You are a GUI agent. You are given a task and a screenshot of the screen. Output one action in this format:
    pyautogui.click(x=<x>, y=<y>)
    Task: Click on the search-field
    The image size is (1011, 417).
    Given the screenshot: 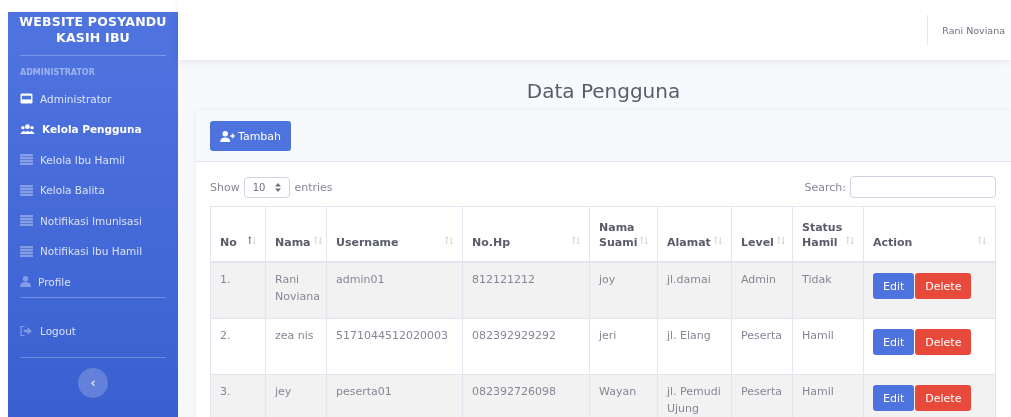 What is the action you would take?
    pyautogui.click(x=923, y=187)
    